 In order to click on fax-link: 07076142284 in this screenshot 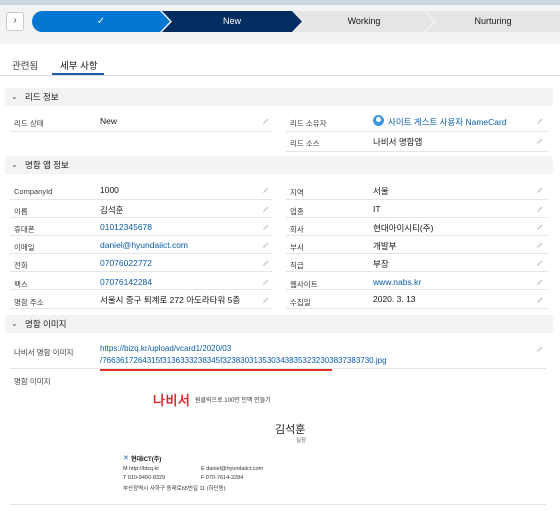, I will do `click(126, 282)`.